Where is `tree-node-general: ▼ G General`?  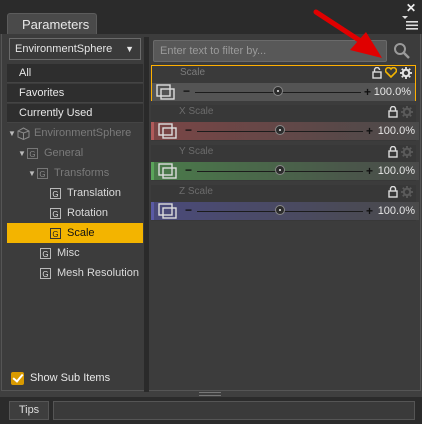
tree-node-general: ▼ G General is located at coordinates (50, 153).